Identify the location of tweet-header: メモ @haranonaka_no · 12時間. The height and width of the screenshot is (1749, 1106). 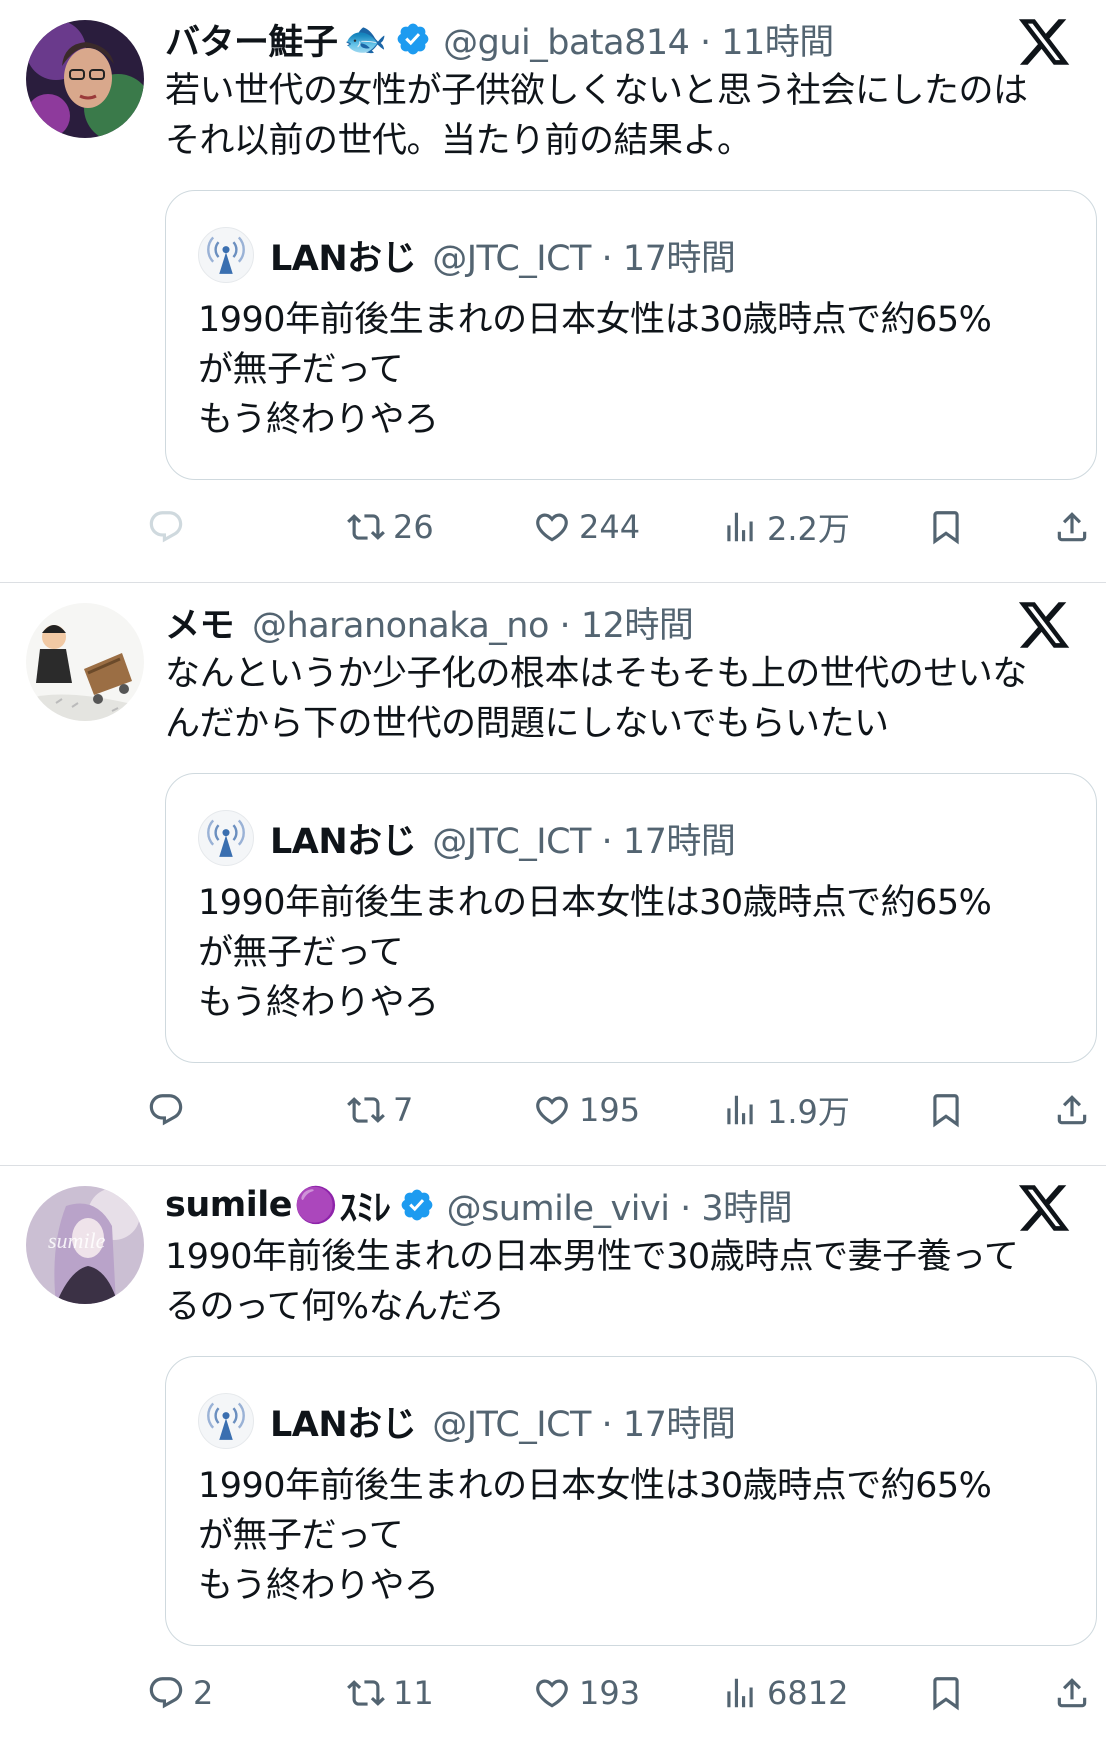
(429, 622).